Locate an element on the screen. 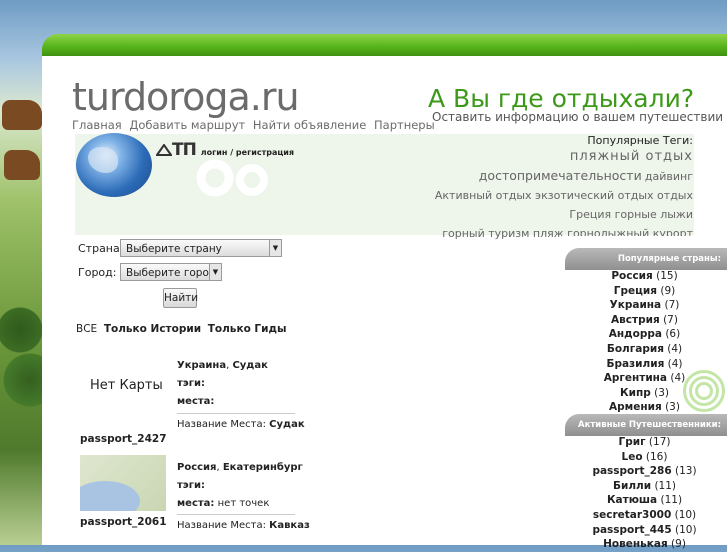  country-select-value: Выберите страну is located at coordinates (174, 249).